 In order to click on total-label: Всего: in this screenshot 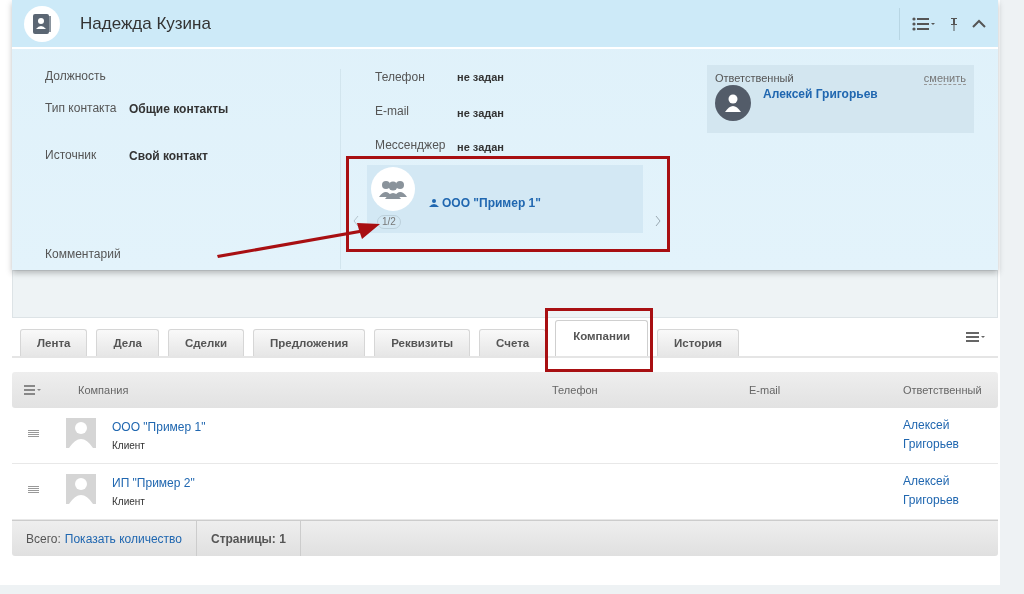, I will do `click(43, 538)`.